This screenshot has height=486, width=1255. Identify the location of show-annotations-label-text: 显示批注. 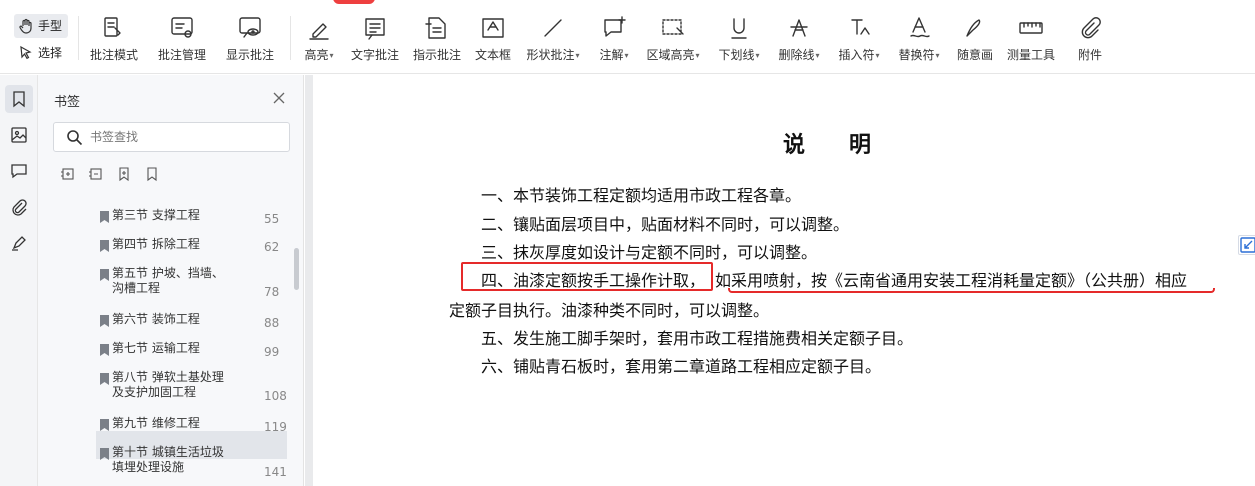
(250, 55).